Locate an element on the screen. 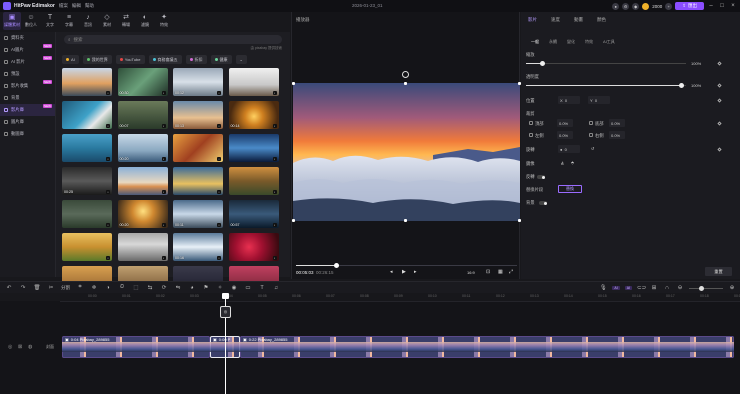 The height and width of the screenshot is (394, 740). split-label: 分割 is located at coordinates (65, 288).